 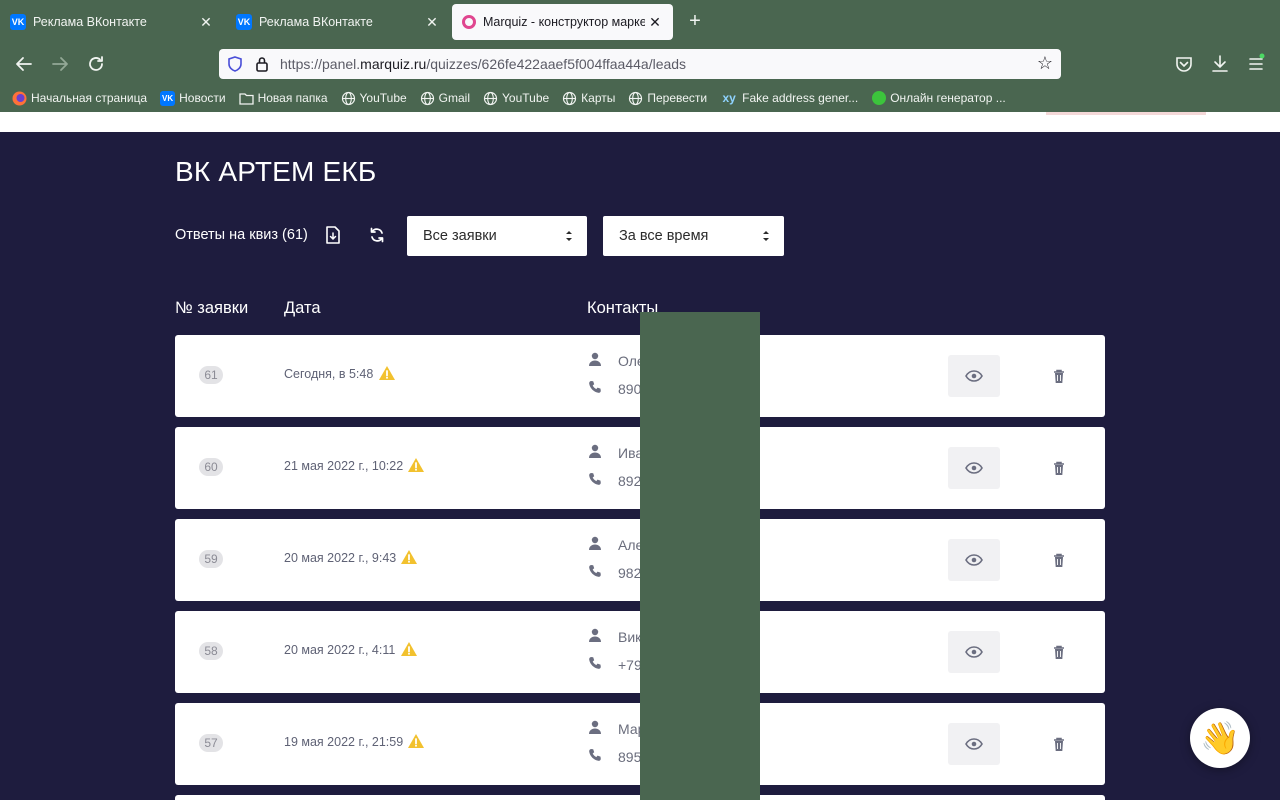 I want to click on bookmark-item: VK Новости, so click(x=193, y=98).